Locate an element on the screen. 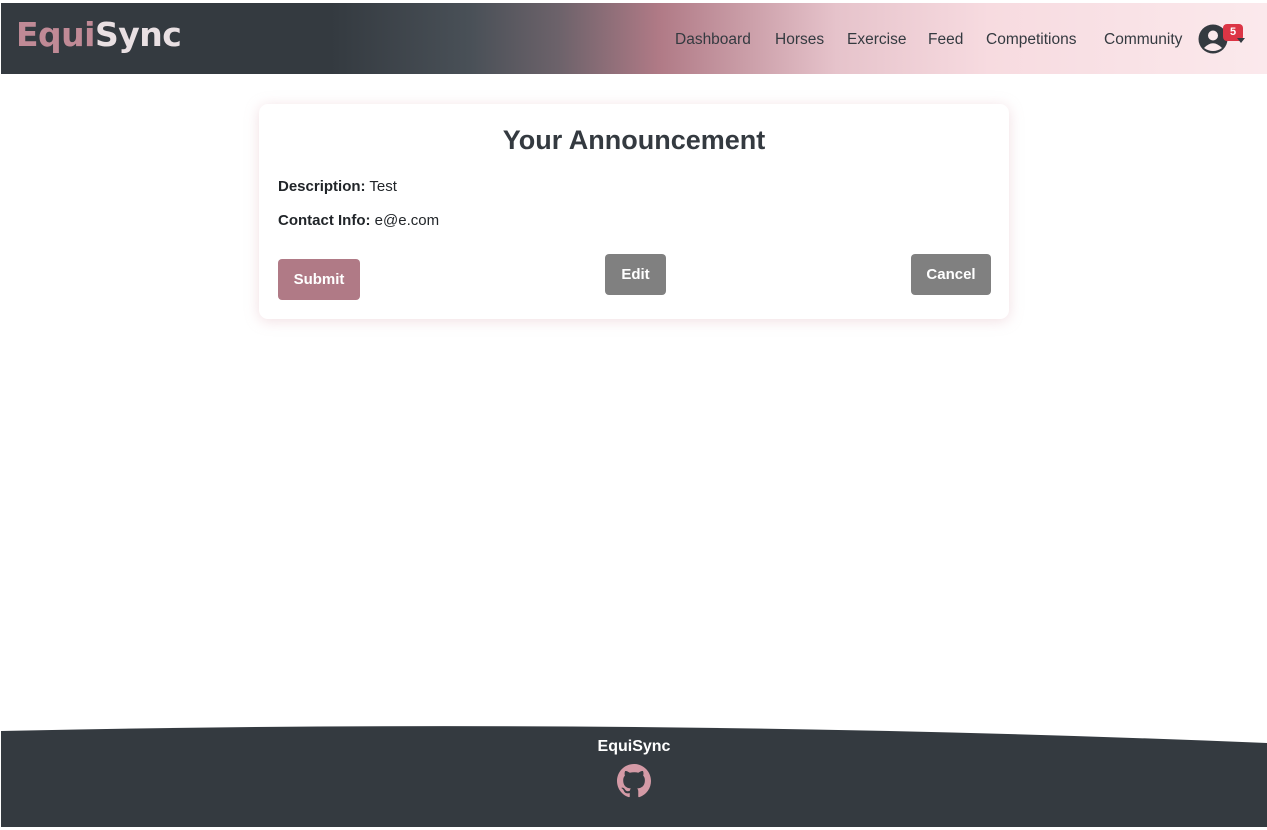  nav-dashboard: Dashboard is located at coordinates (713, 40).